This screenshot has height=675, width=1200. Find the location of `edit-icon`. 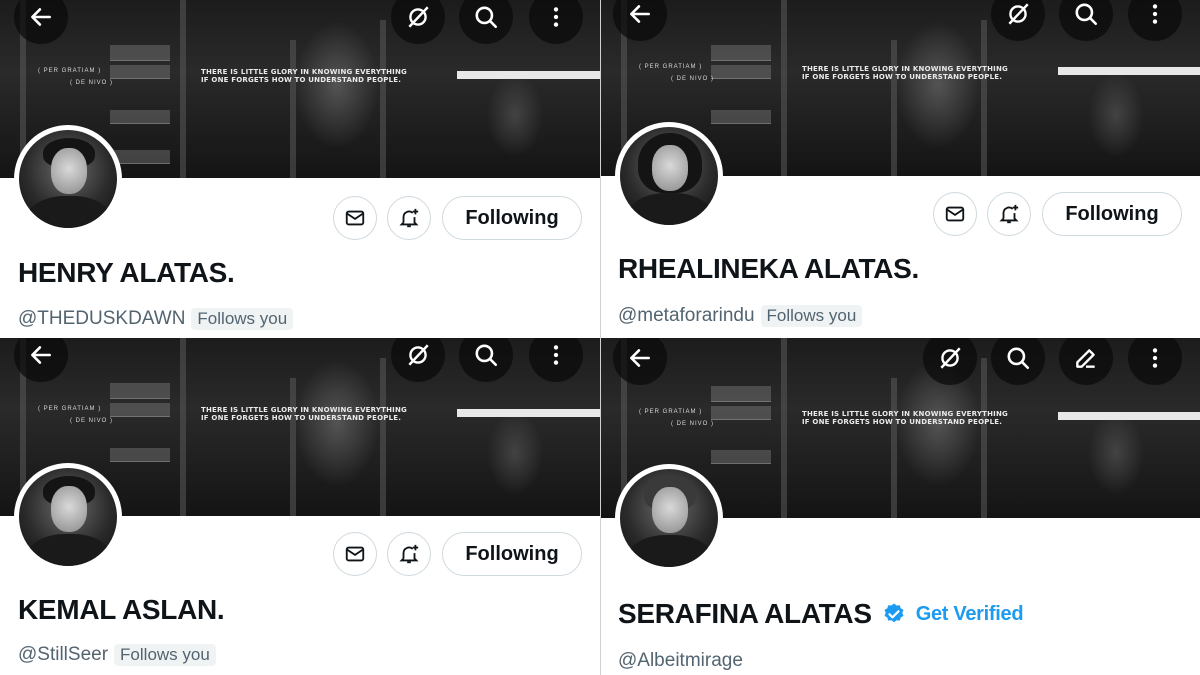

edit-icon is located at coordinates (1085, 358).